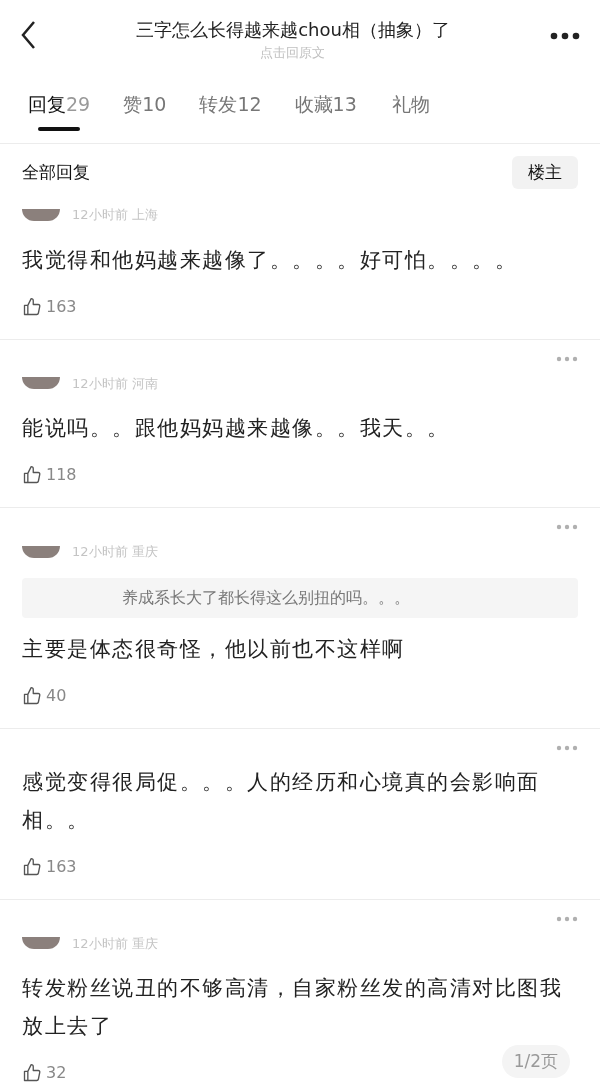  I want to click on page-indicator: 1/2页, so click(535, 1061).